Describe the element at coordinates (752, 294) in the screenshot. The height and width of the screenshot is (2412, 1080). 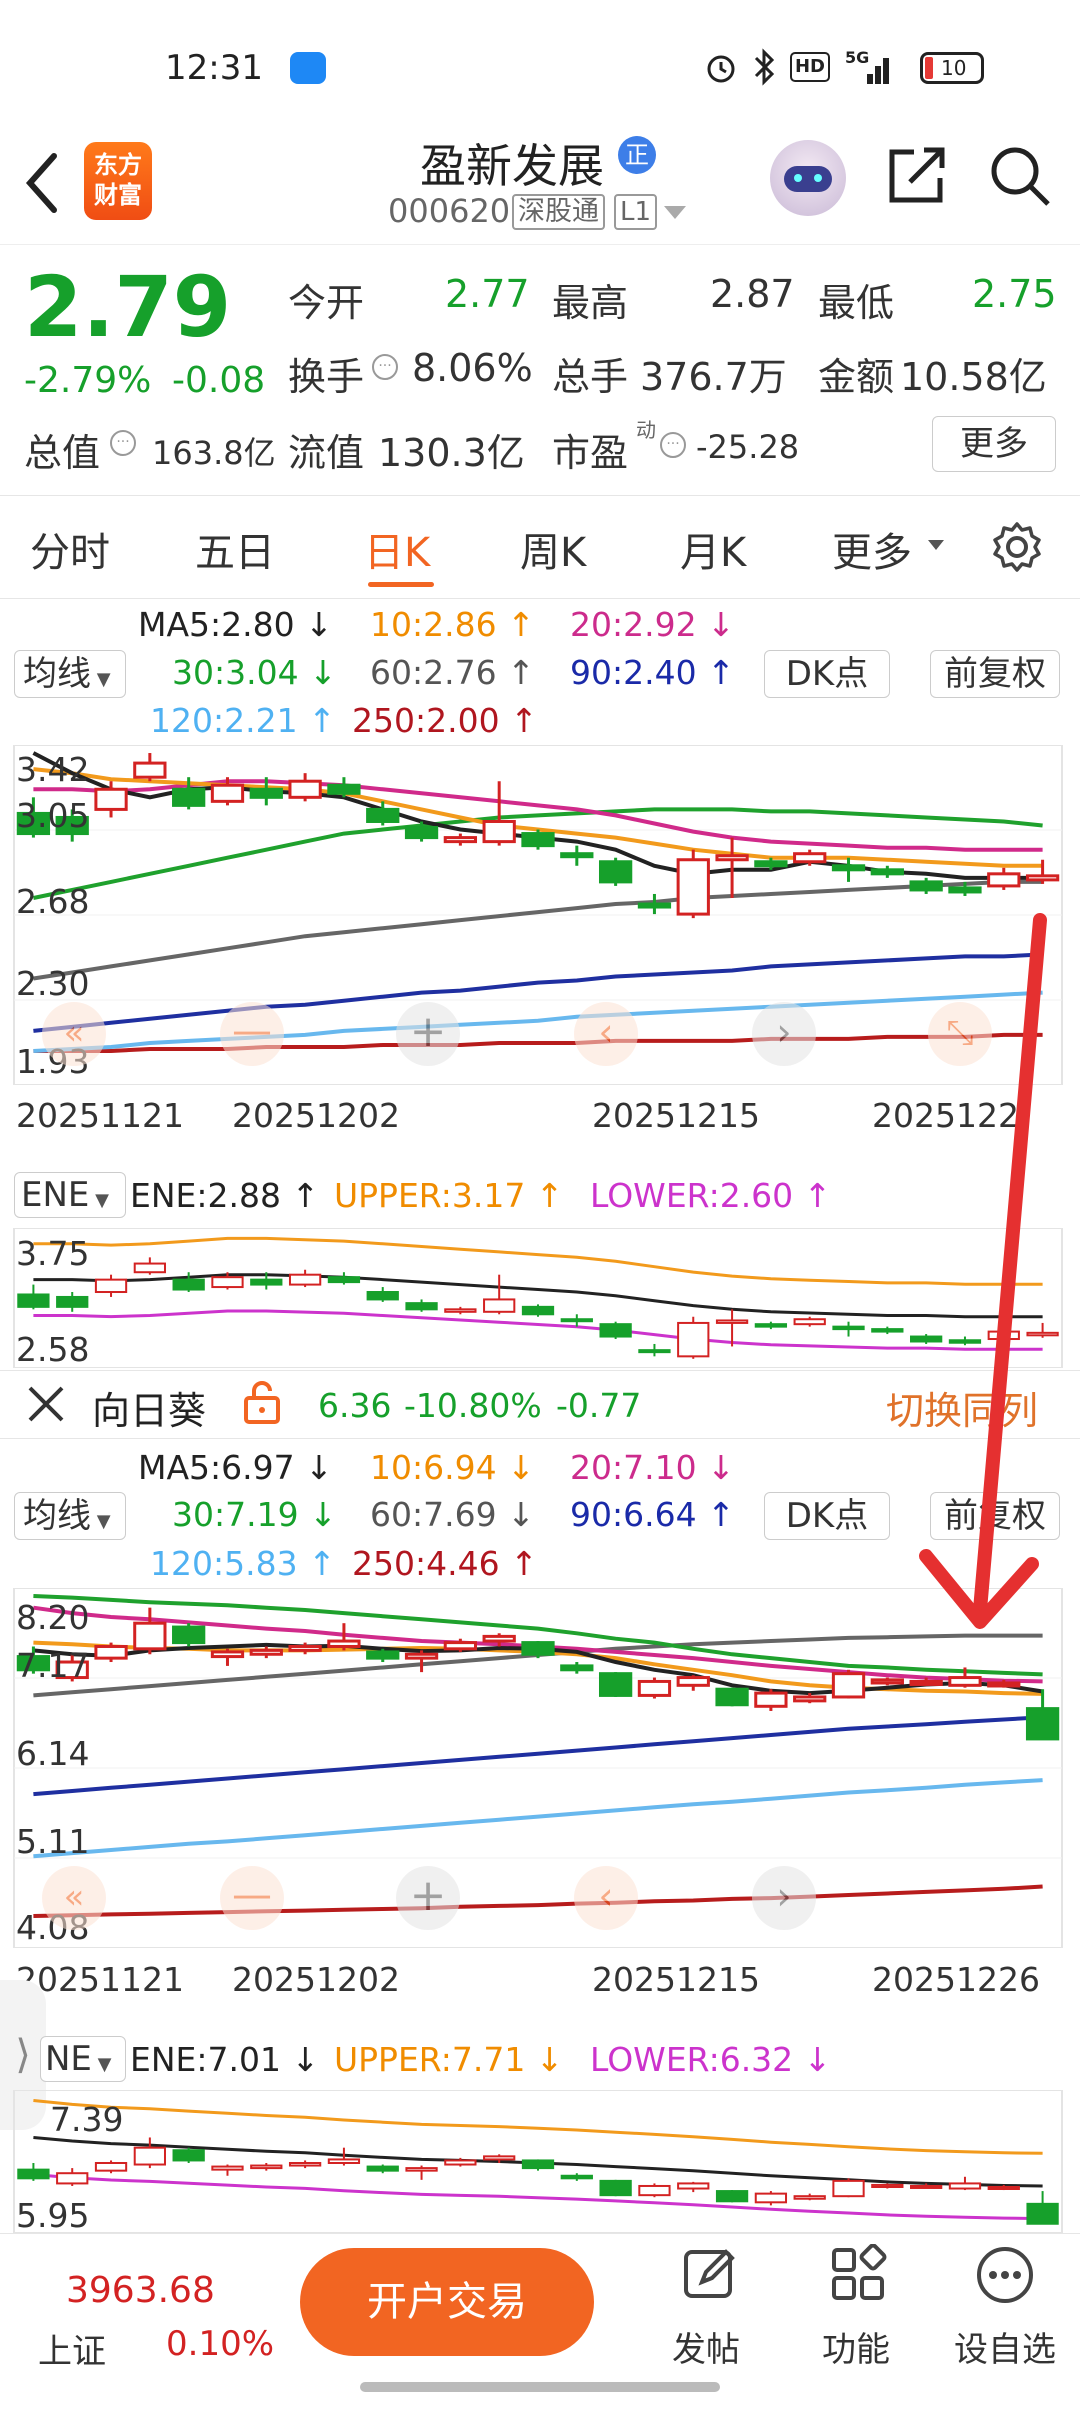
I see `high-value: 2.87` at that location.